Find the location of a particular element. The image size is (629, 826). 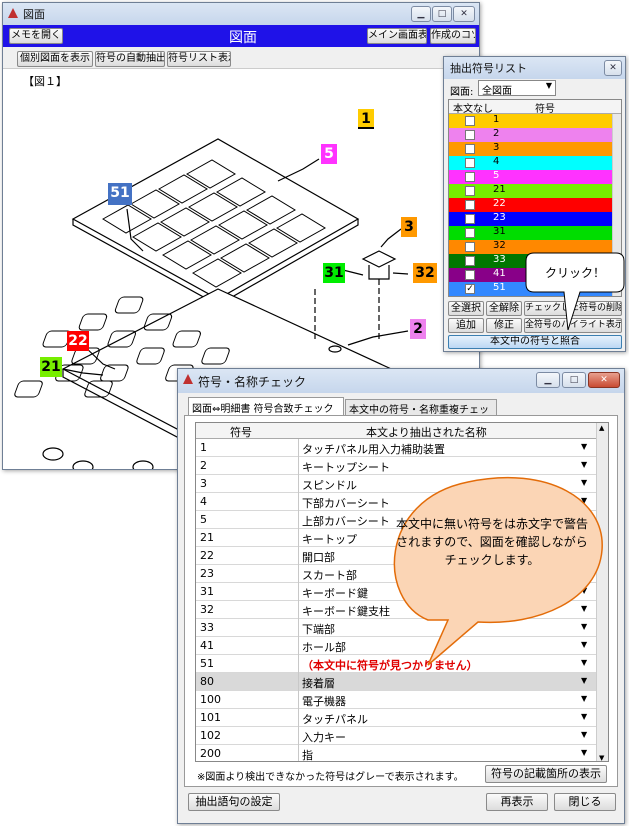

cell-name: 下部カバーシート is located at coordinates (346, 503).